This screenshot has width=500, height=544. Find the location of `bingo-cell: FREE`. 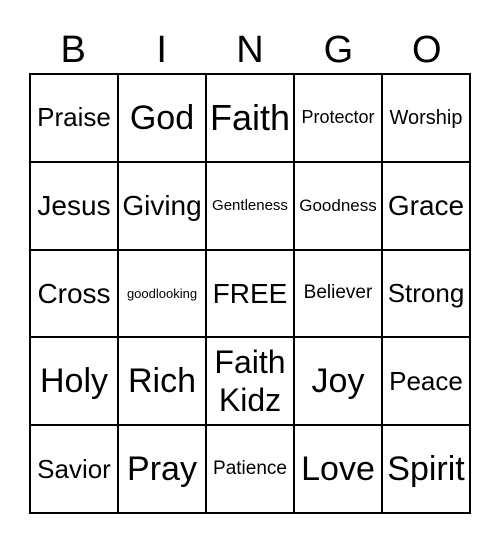

bingo-cell: FREE is located at coordinates (250, 293).